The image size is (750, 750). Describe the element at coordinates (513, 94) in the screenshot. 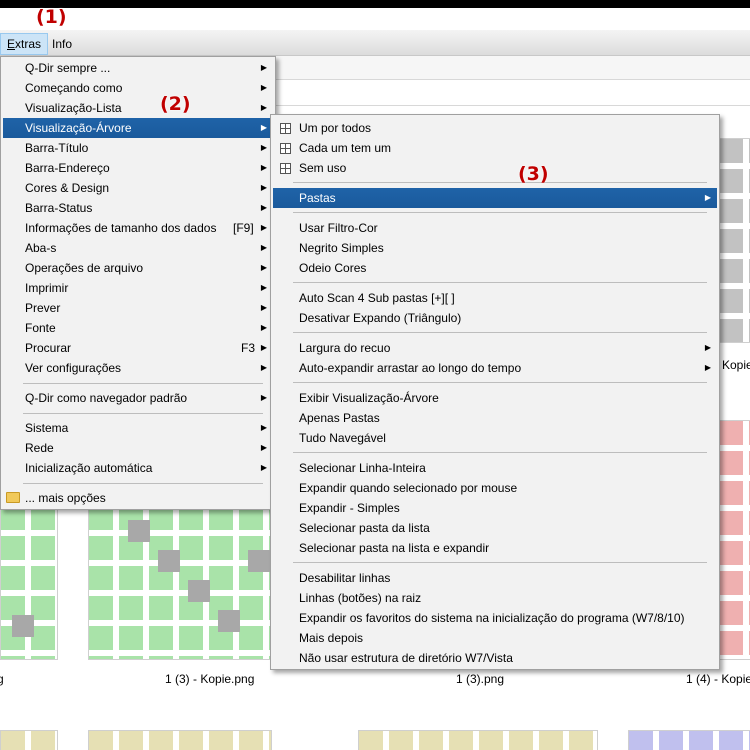

I see `background-address-bar` at that location.